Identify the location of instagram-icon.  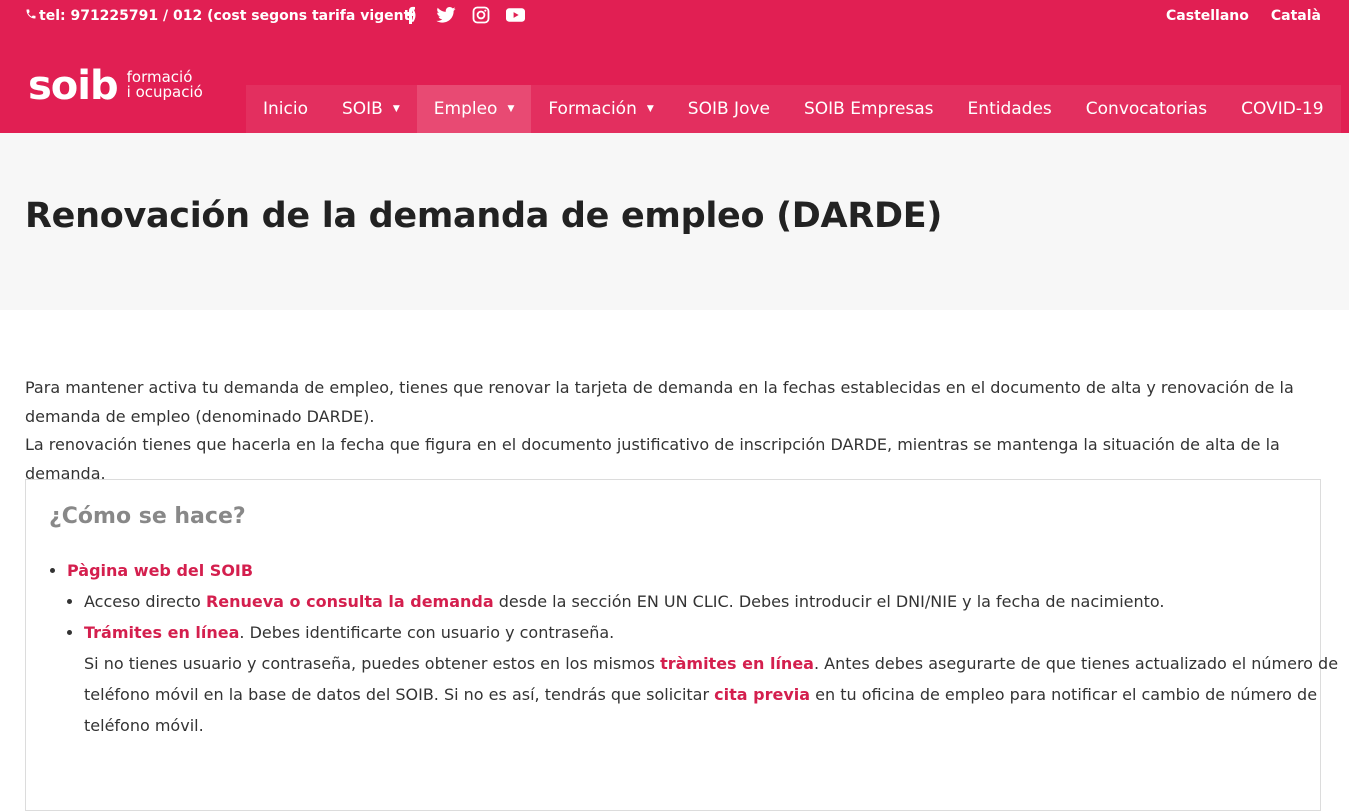
(480, 15).